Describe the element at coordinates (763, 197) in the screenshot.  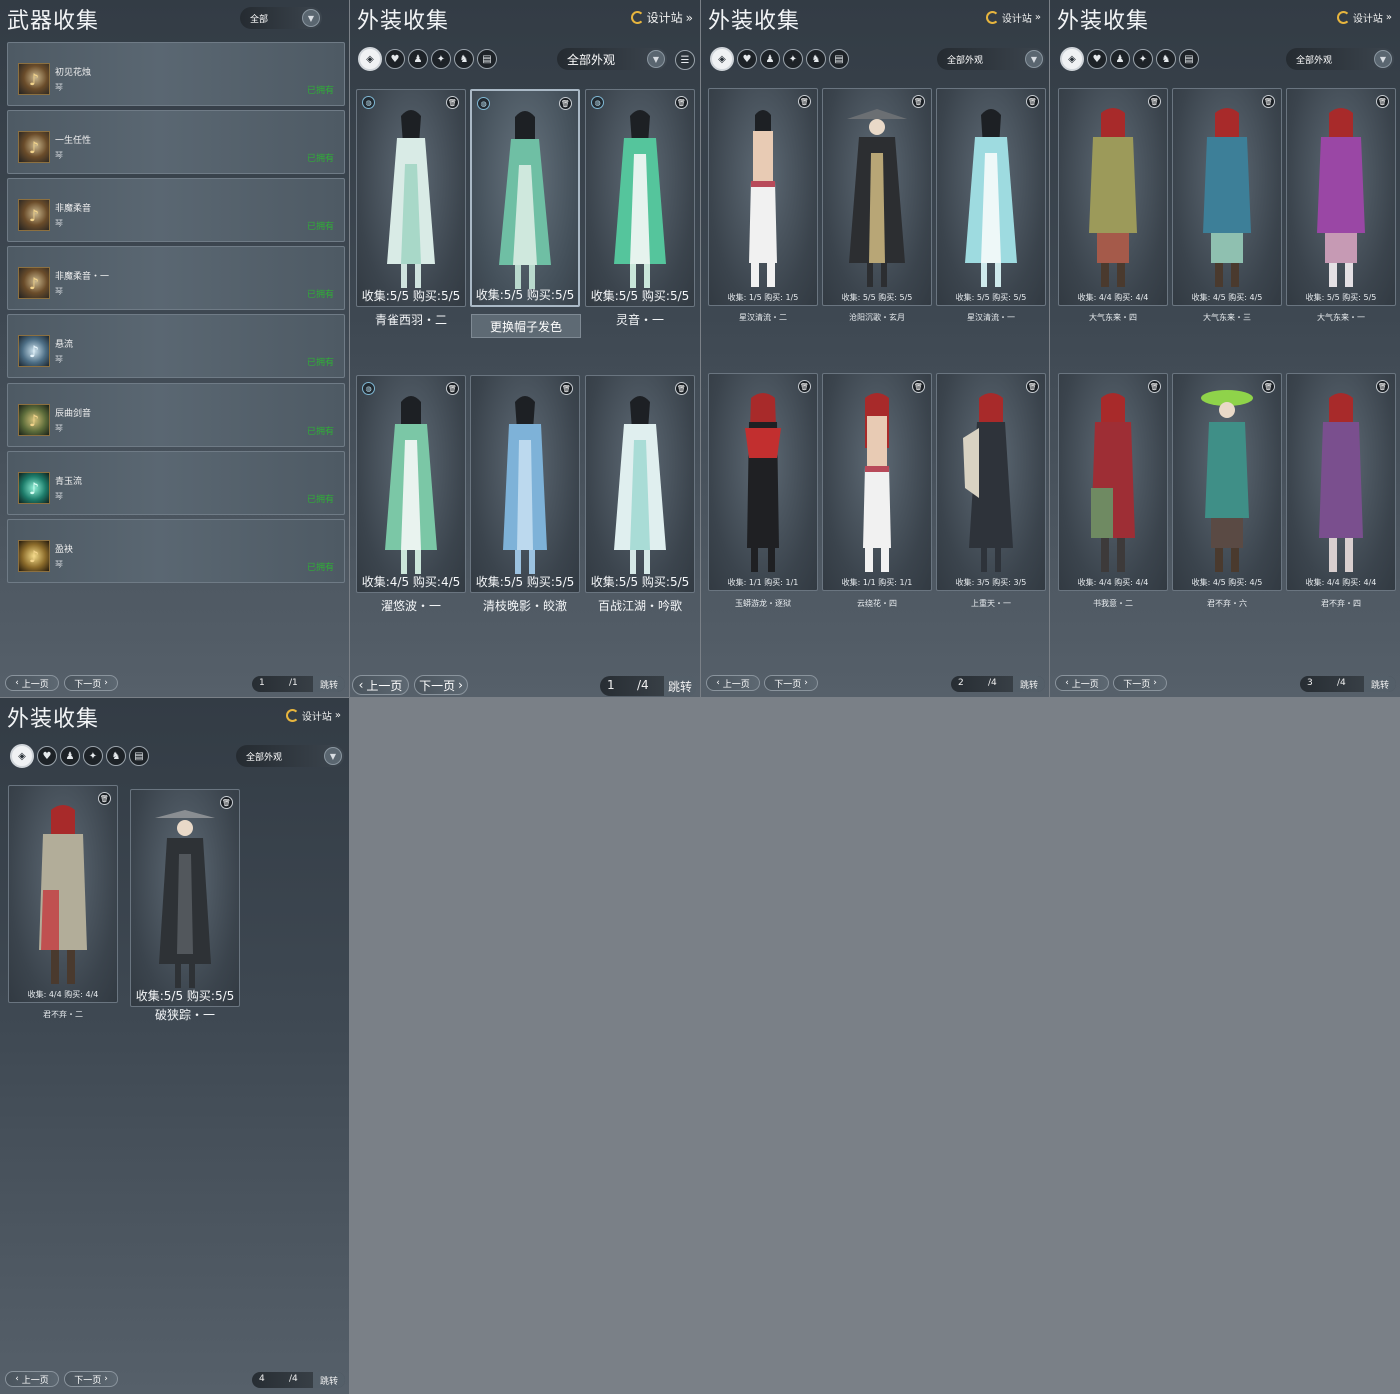
I see `outfit-card: 🗑 收集: 1/5 购买: 1/5` at that location.